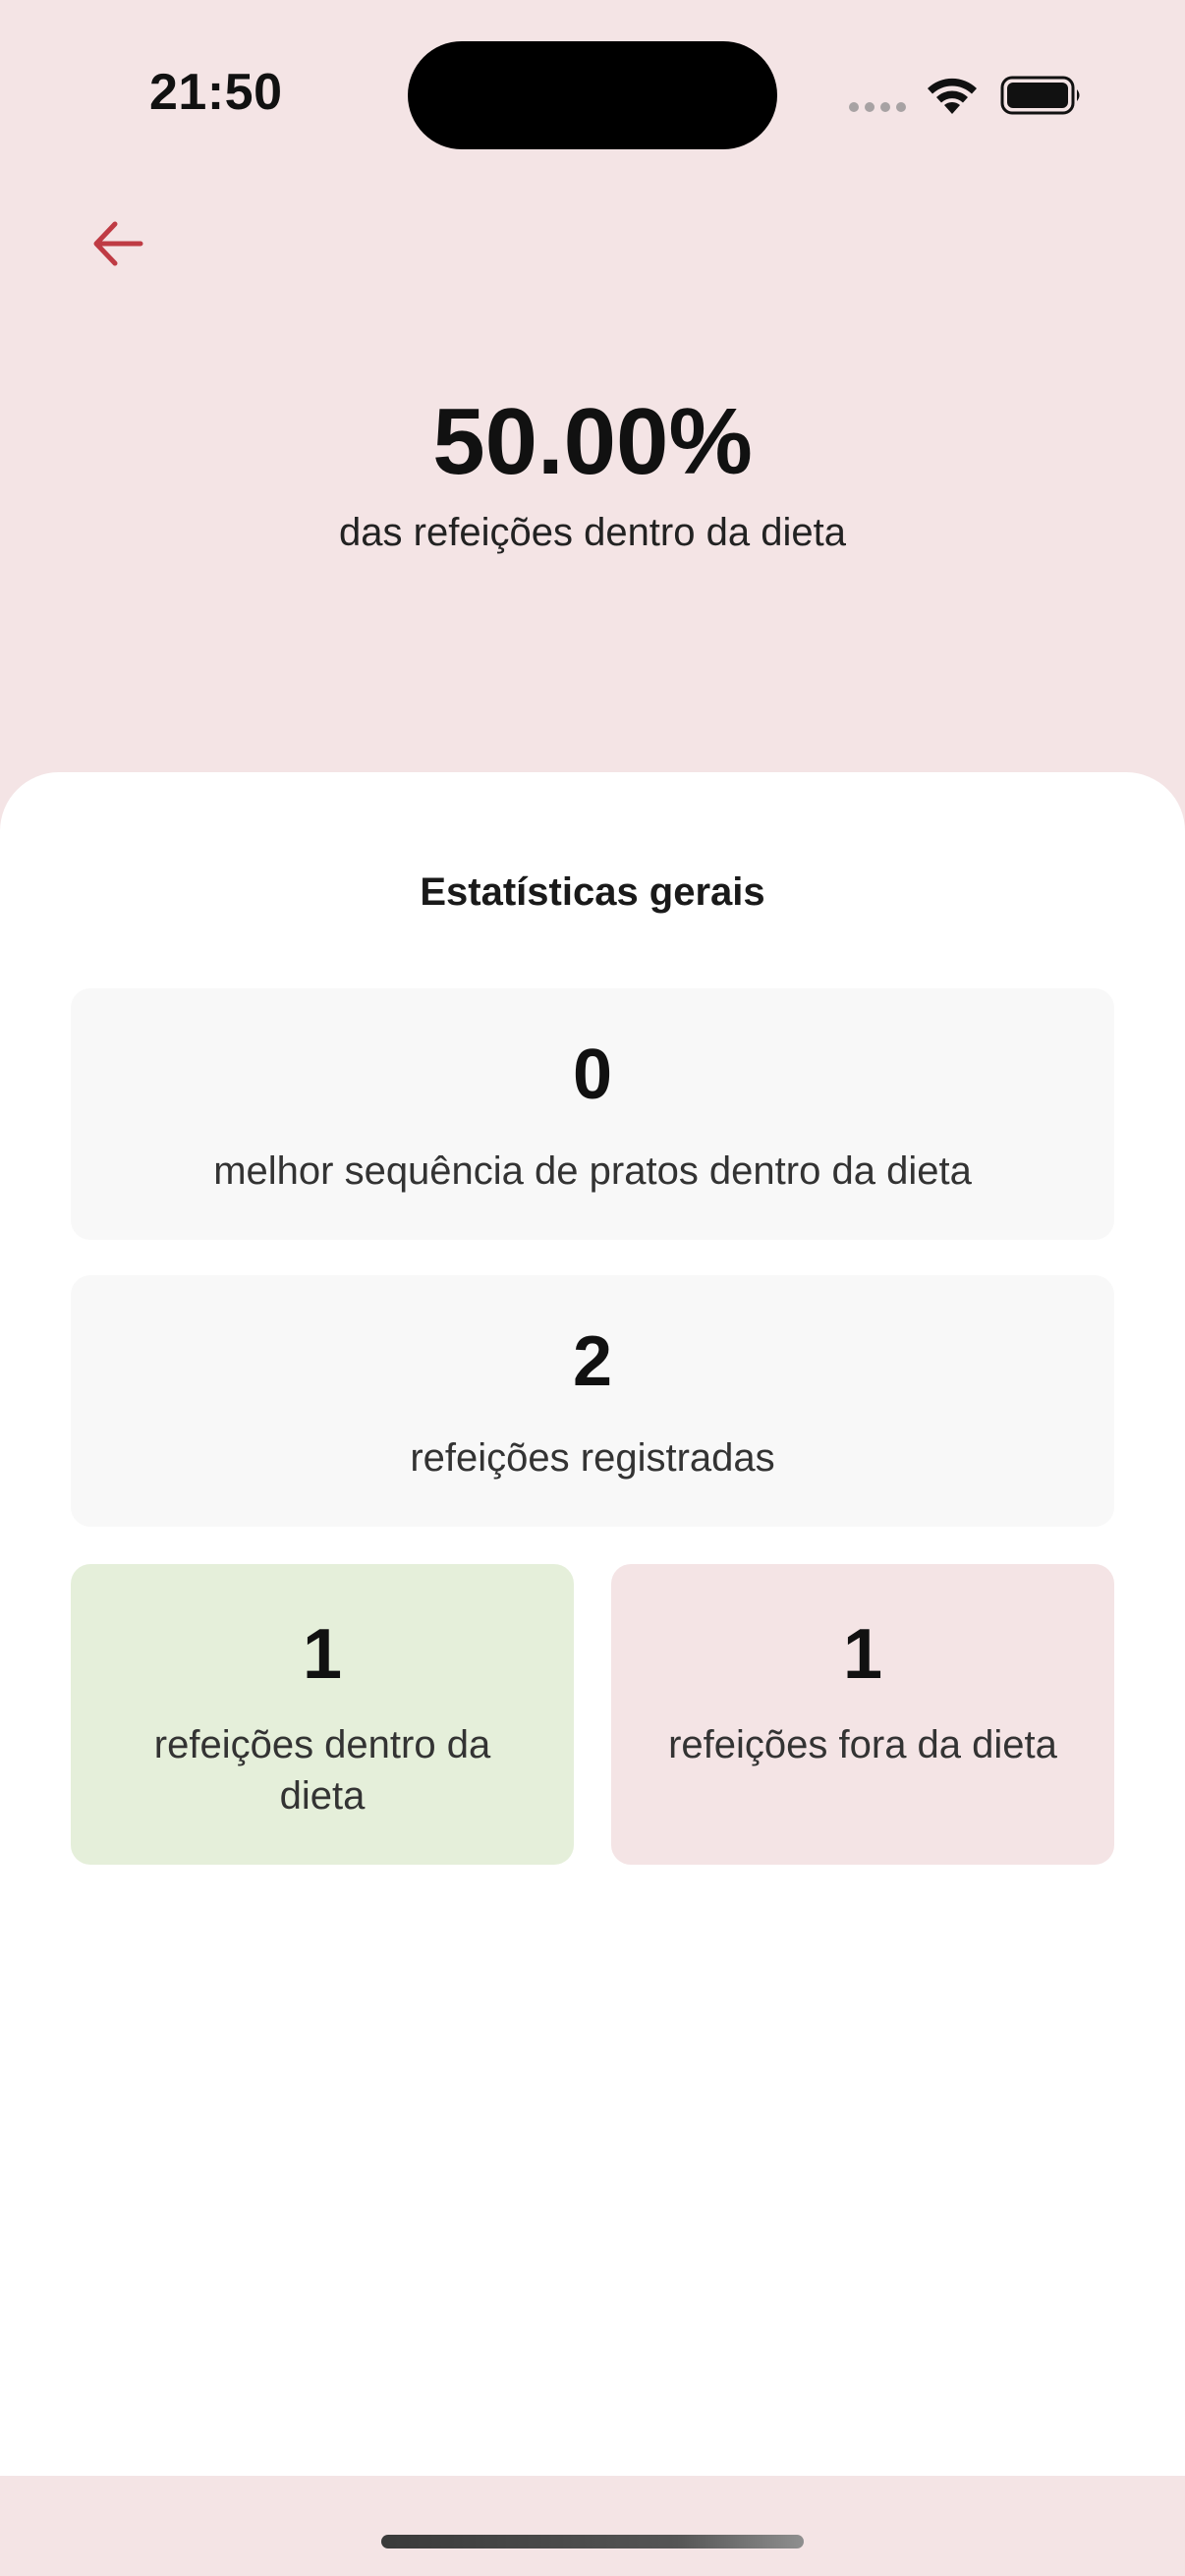 The width and height of the screenshot is (1185, 2576). What do you see at coordinates (863, 1654) in the screenshot?
I see `out-diet-value: 1` at bounding box center [863, 1654].